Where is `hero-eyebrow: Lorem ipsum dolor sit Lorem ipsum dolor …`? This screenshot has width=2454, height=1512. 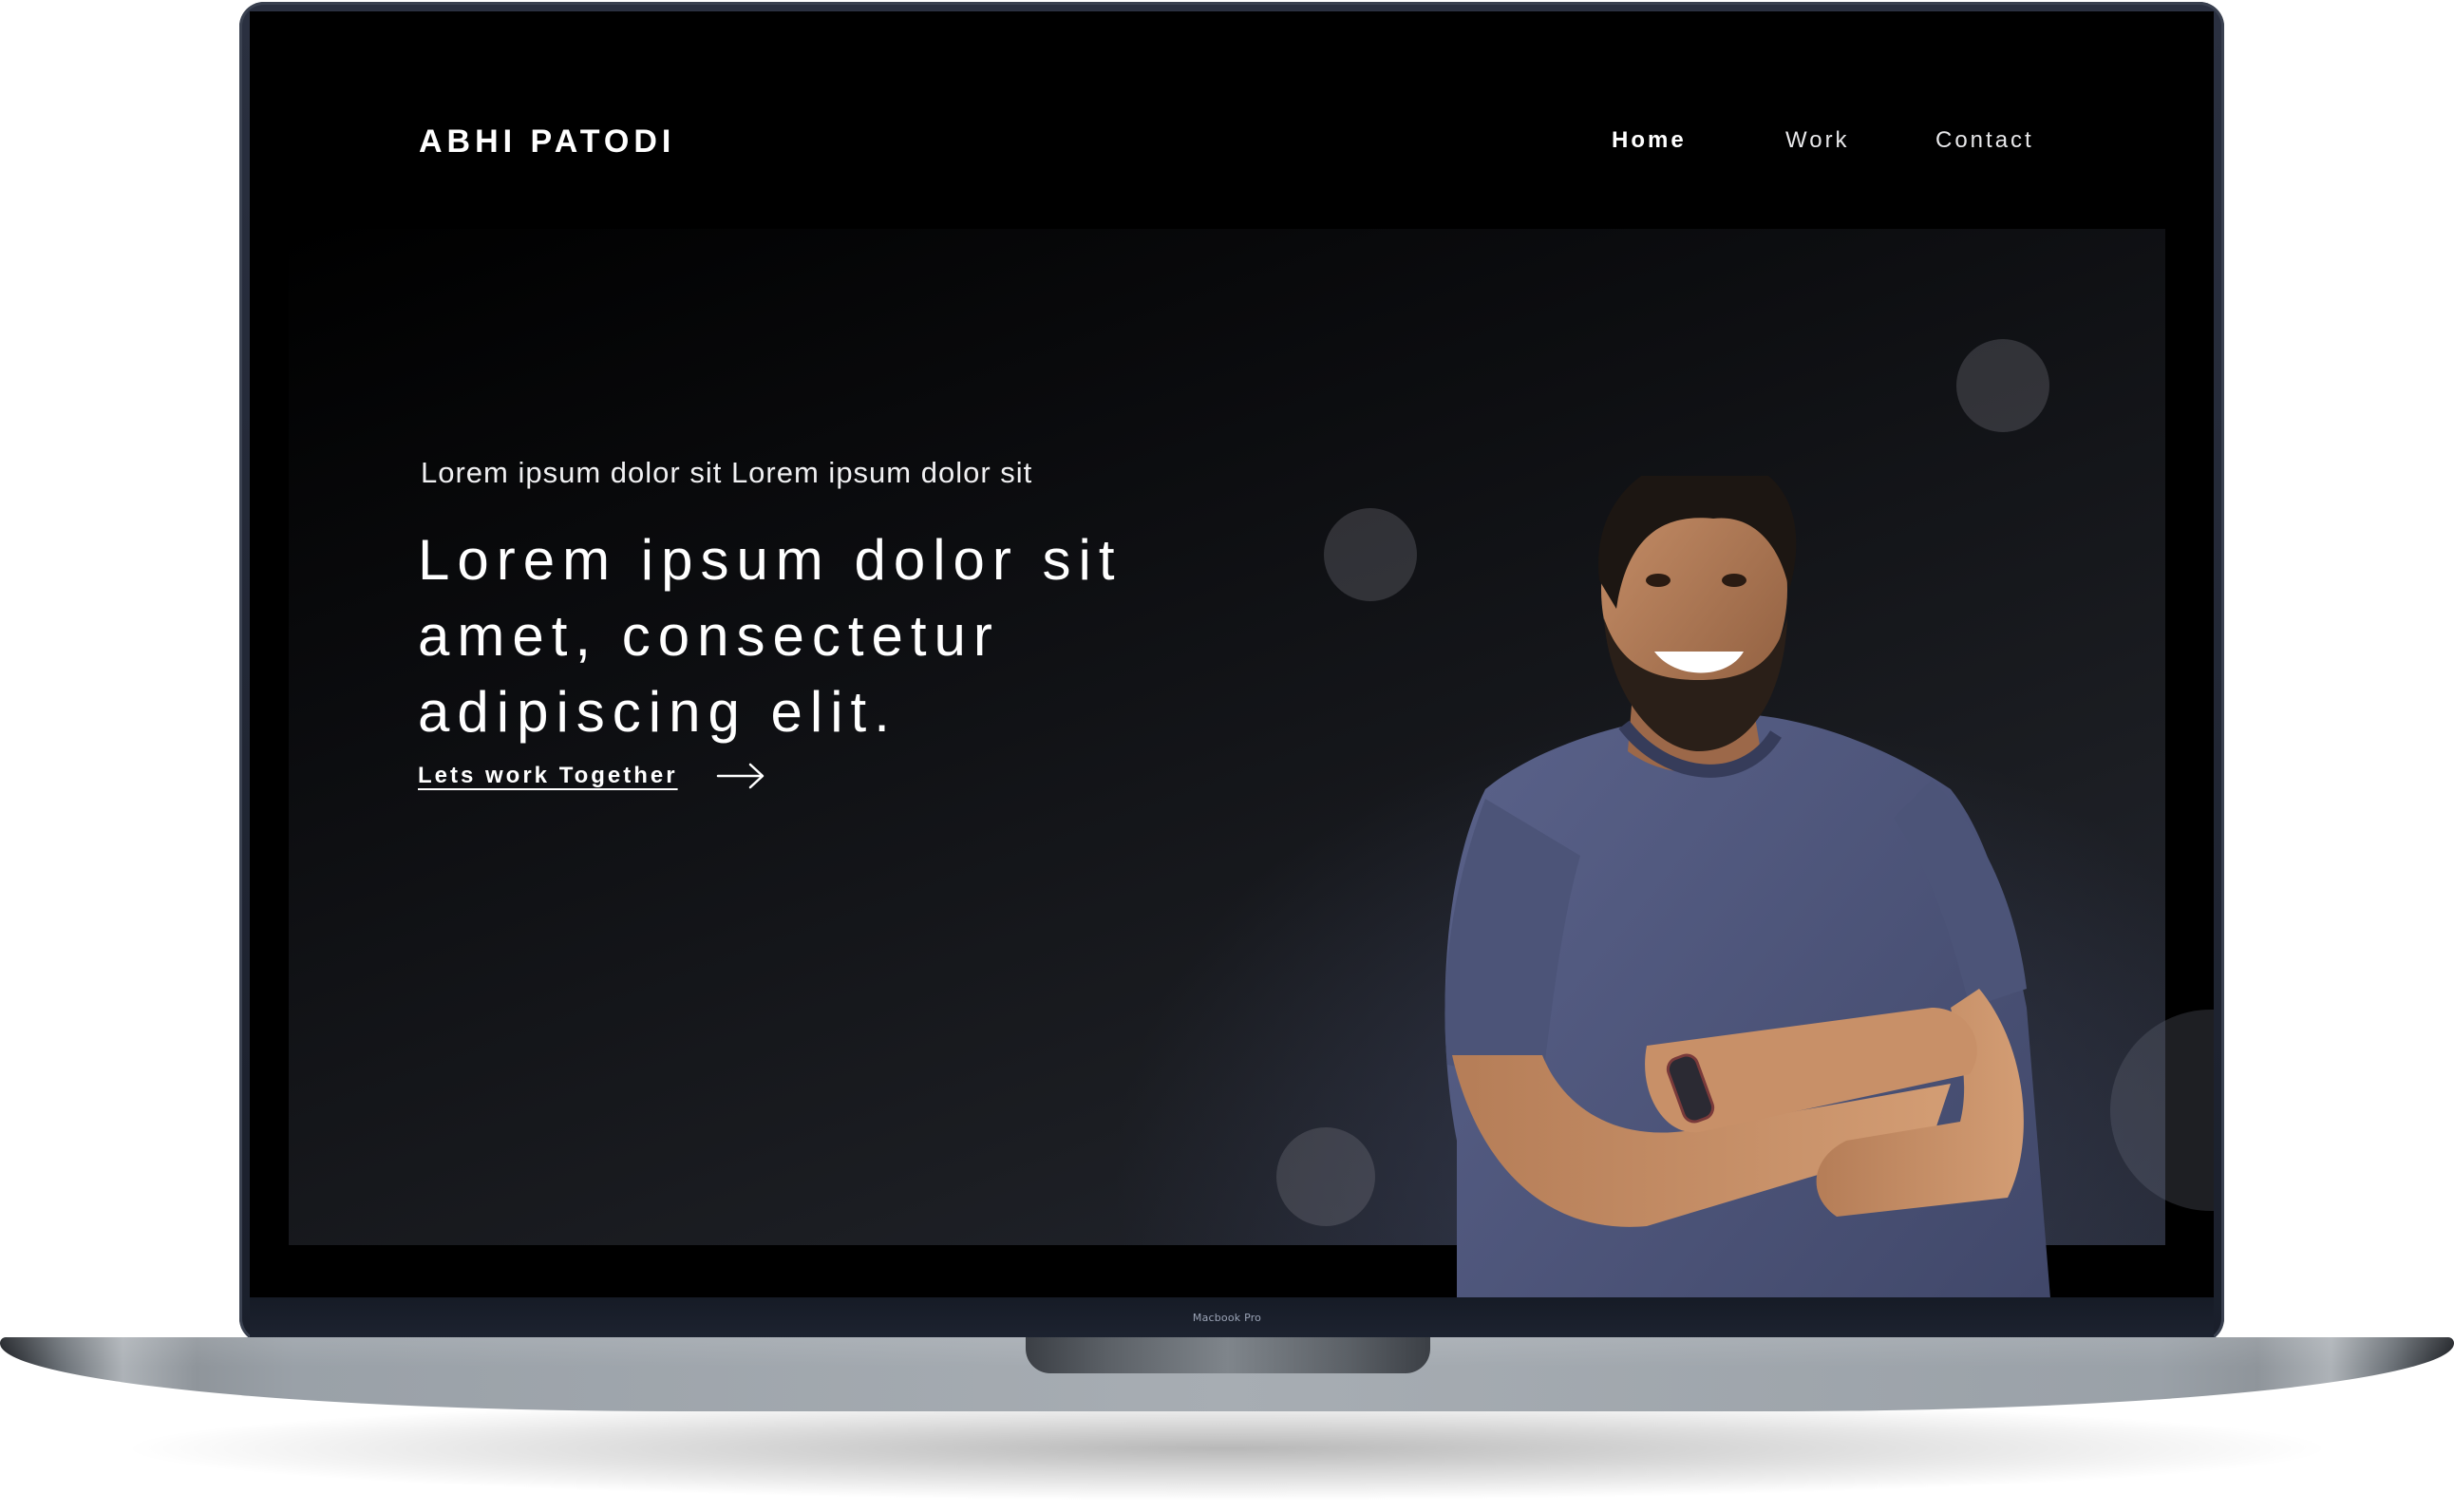
hero-eyebrow: Lorem ipsum dolor sit Lorem ipsum dolor … is located at coordinates (727, 473).